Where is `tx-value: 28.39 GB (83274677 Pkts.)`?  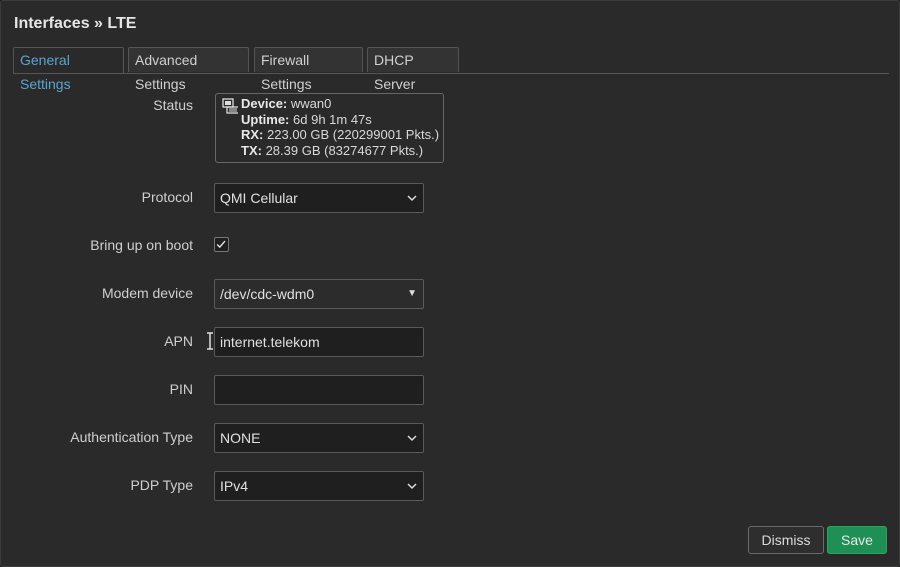
tx-value: 28.39 GB (83274677 Pkts.) is located at coordinates (344, 150).